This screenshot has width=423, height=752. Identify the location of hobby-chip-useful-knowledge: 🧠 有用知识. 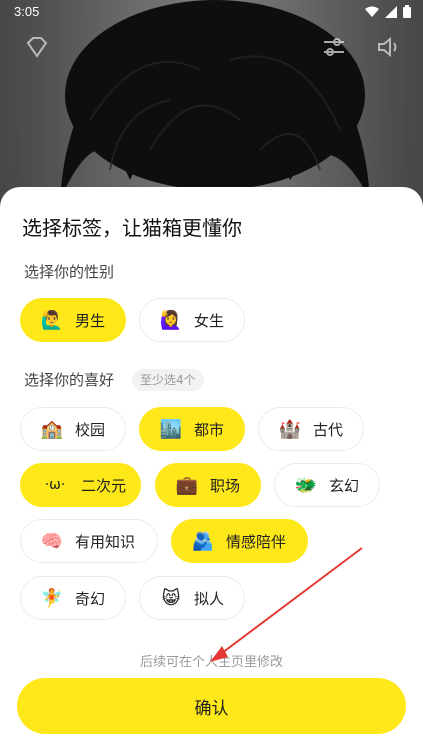
(89, 541).